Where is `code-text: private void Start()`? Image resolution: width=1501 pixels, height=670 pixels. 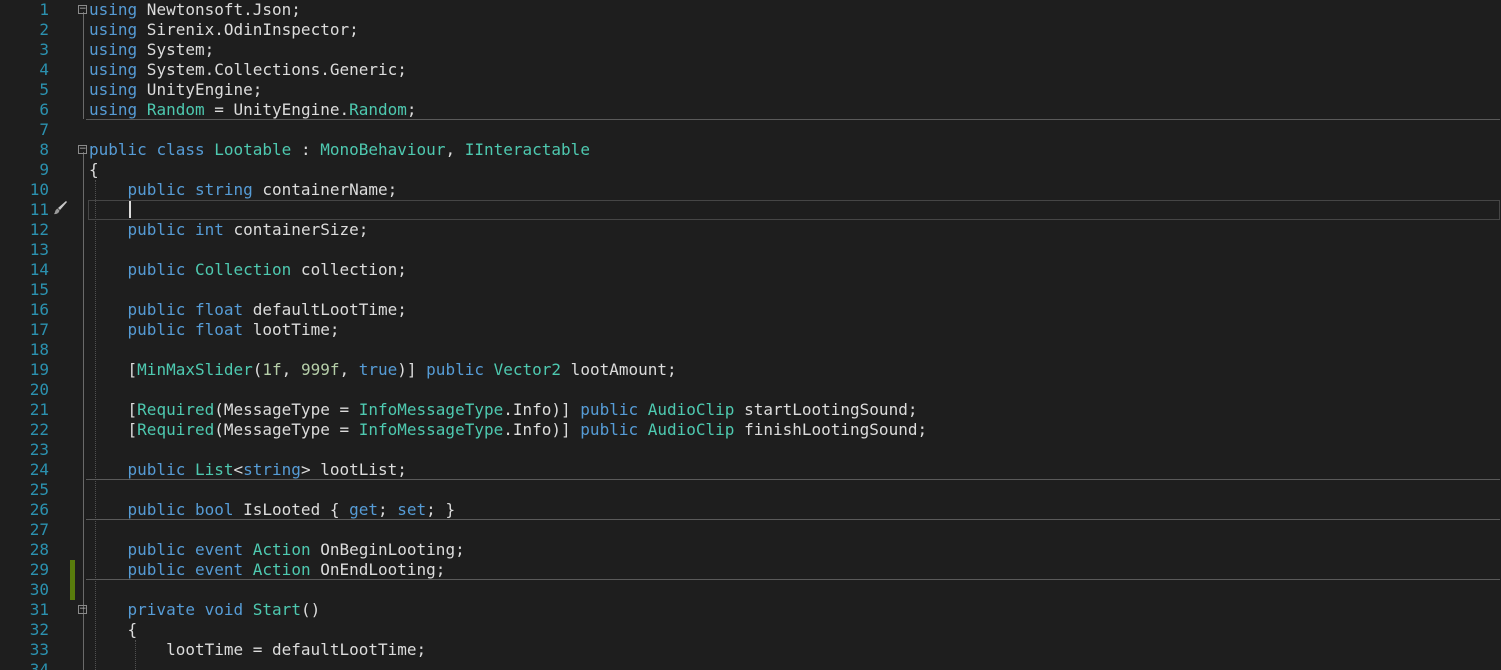
code-text: private void Start() is located at coordinates (205, 610).